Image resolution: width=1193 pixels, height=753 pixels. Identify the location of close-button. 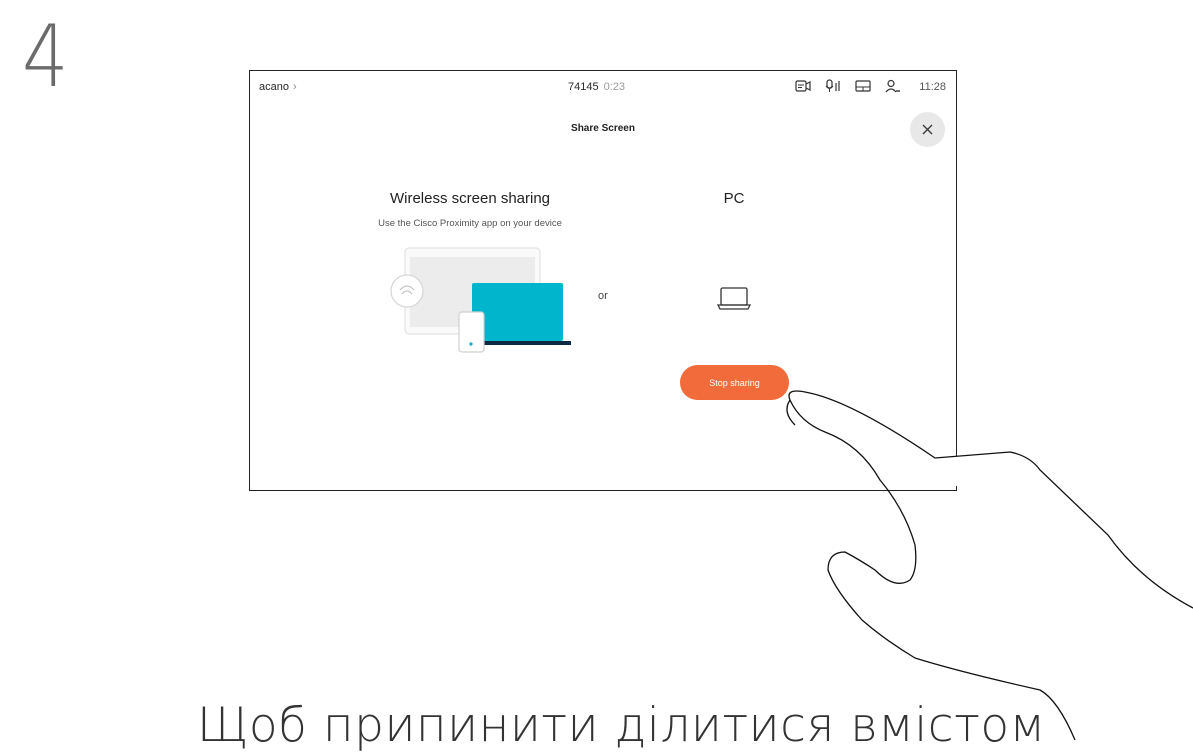
(927, 129).